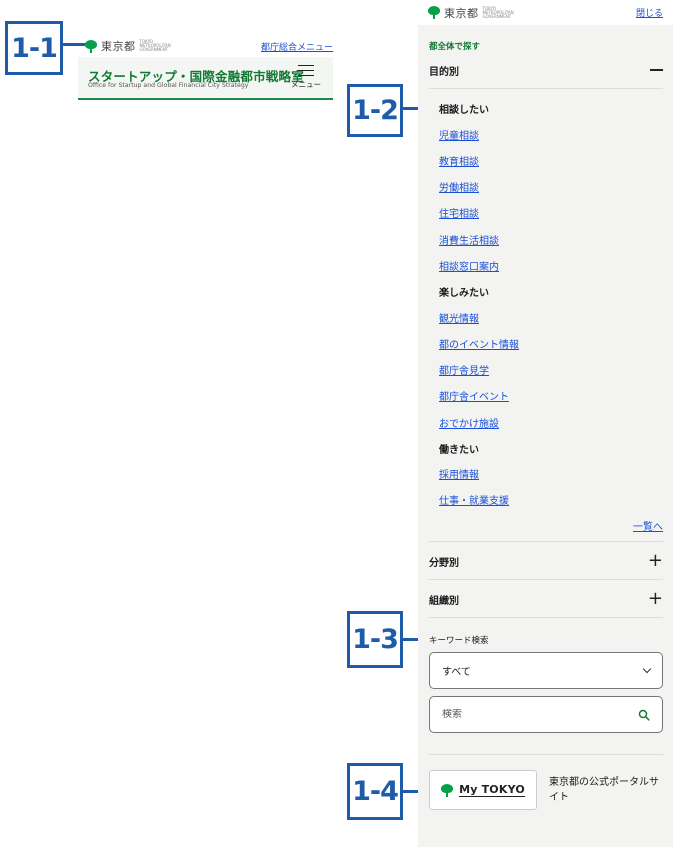 The image size is (673, 847). Describe the element at coordinates (375, 110) in the screenshot. I see `callout-1-2: 1-2` at that location.